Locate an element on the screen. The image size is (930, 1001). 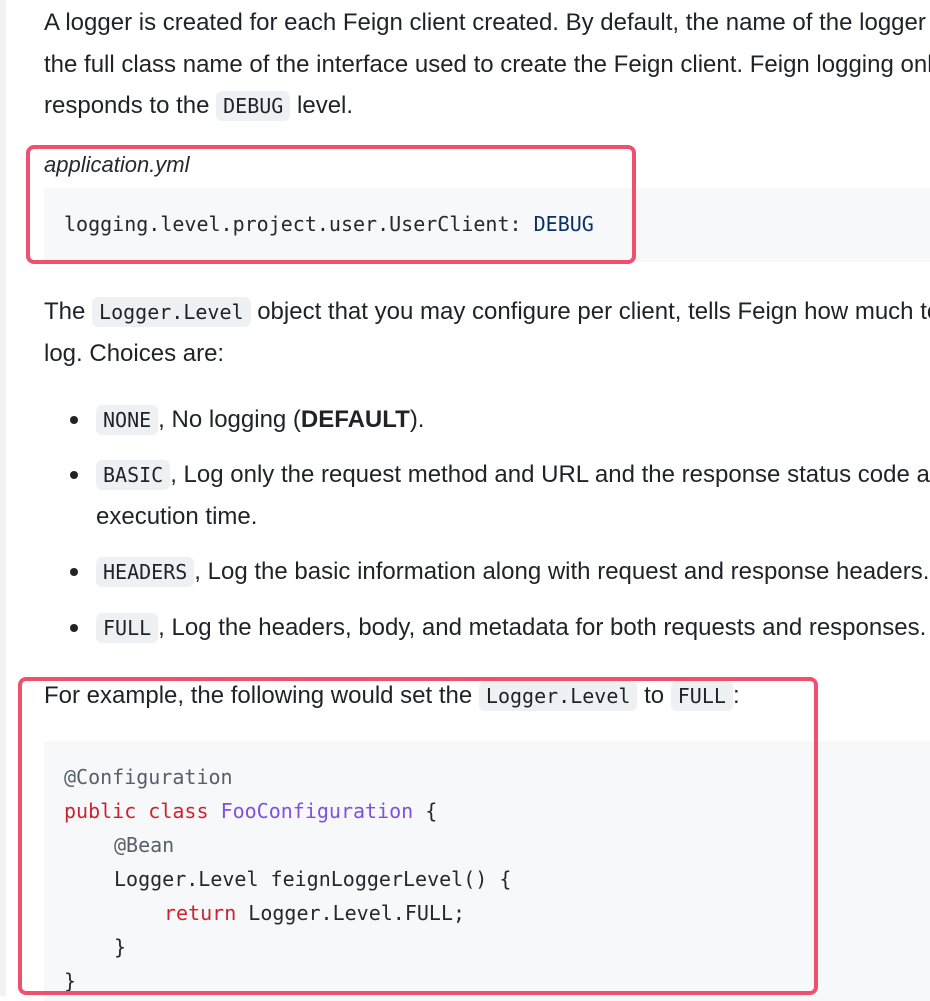
debug-inline-code: DEBUG is located at coordinates (253, 106).